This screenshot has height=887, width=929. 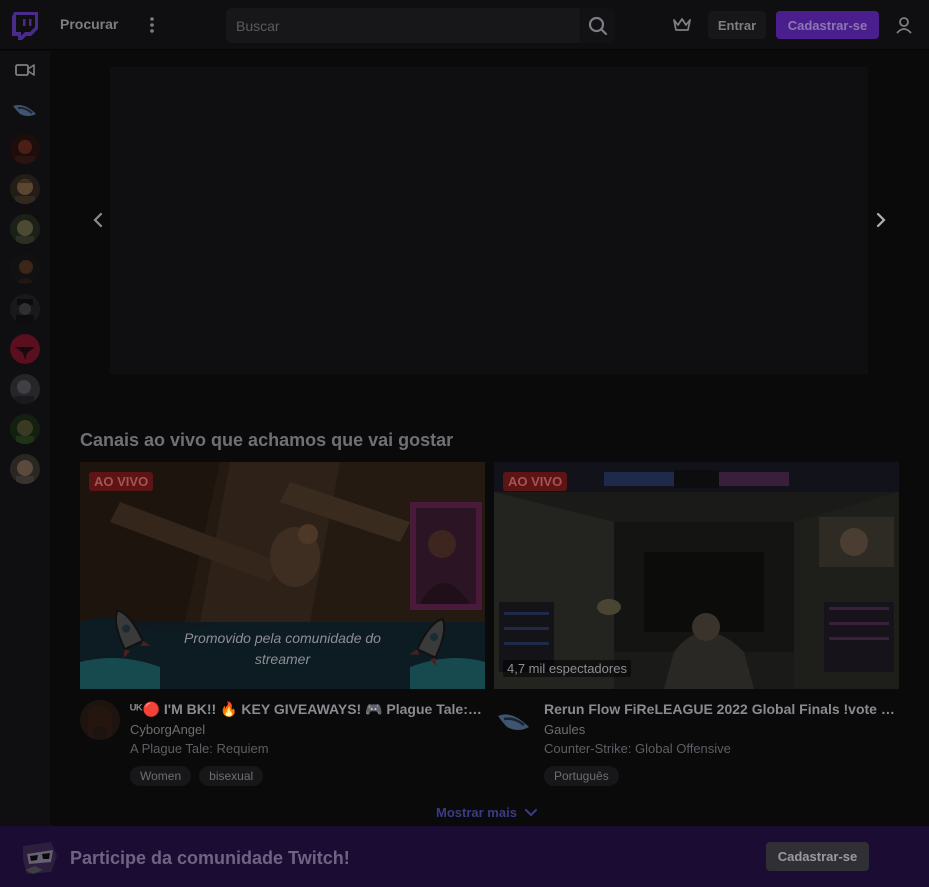 What do you see at coordinates (817, 856) in the screenshot?
I see `banner-signup-button: Cadastrar-se` at bounding box center [817, 856].